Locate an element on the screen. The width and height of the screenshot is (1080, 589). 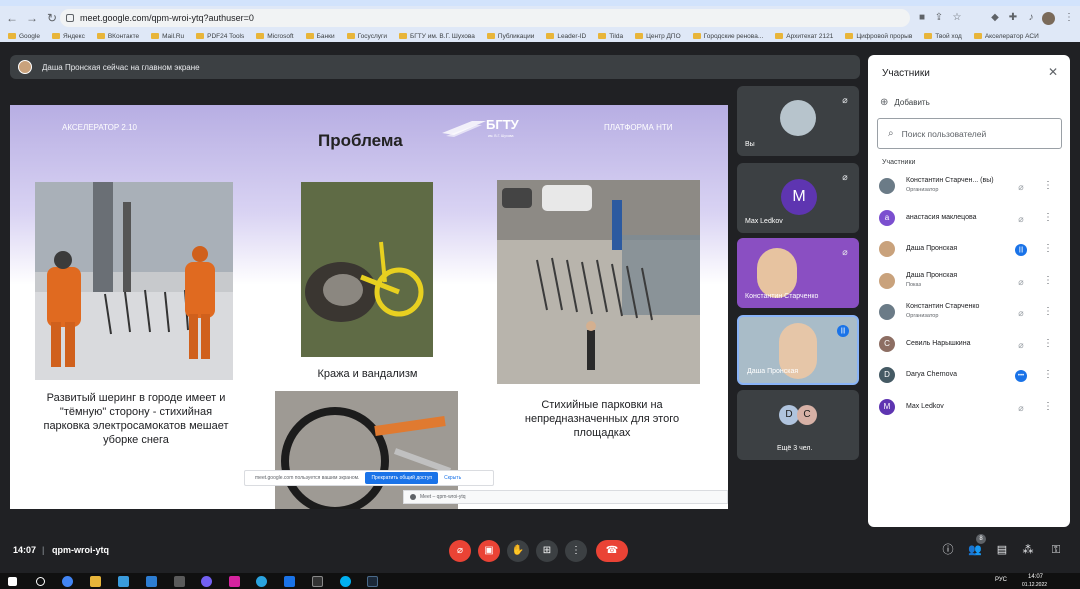
bookmark-label: Tilda is located at coordinates (616, 36).